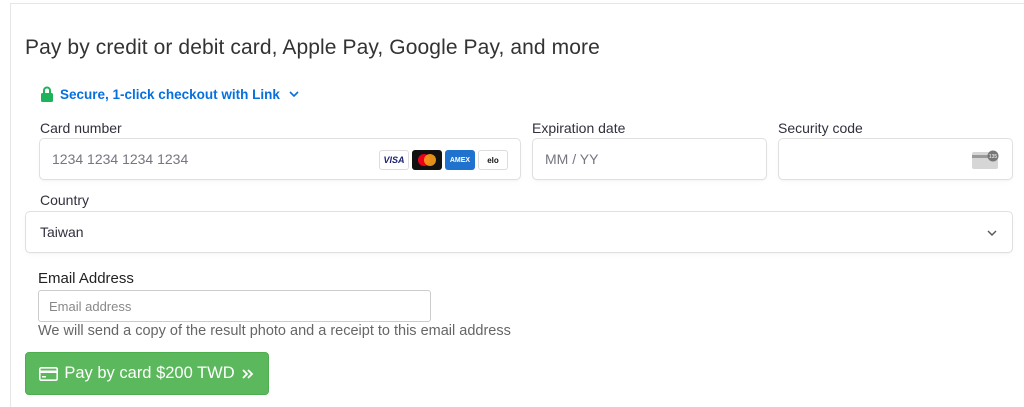 The width and height of the screenshot is (1024, 407). Describe the element at coordinates (234, 306) in the screenshot. I see `email-input` at that location.